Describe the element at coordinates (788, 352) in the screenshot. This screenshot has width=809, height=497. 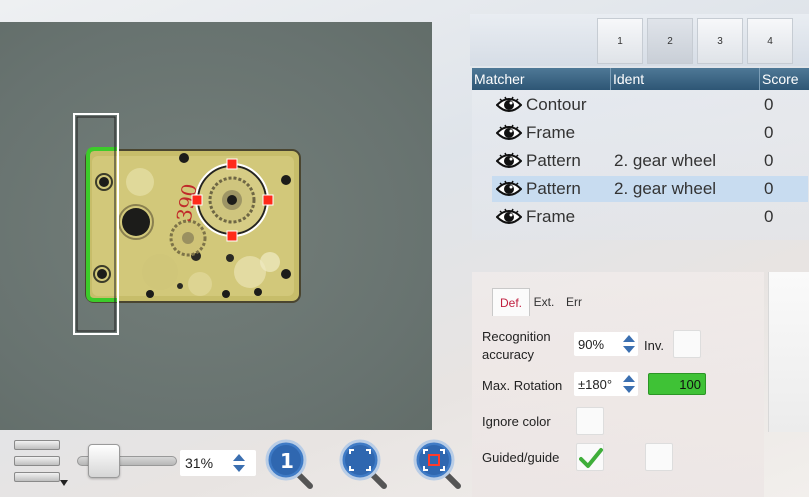
I see `side-panel` at that location.